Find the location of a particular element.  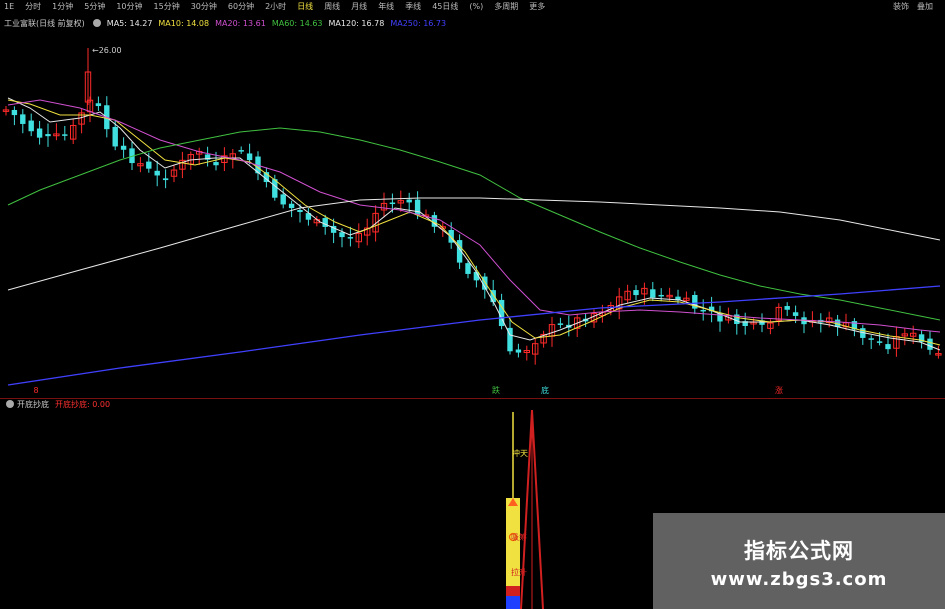

gear-icon is located at coordinates (10, 404).